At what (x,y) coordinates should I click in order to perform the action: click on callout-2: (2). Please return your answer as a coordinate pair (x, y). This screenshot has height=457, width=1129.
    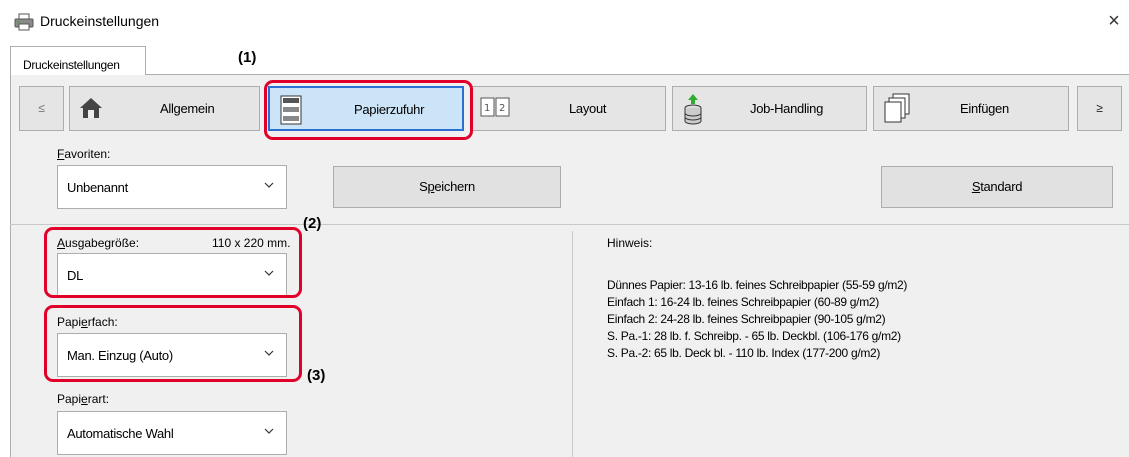
    Looking at the image, I should click on (312, 223).